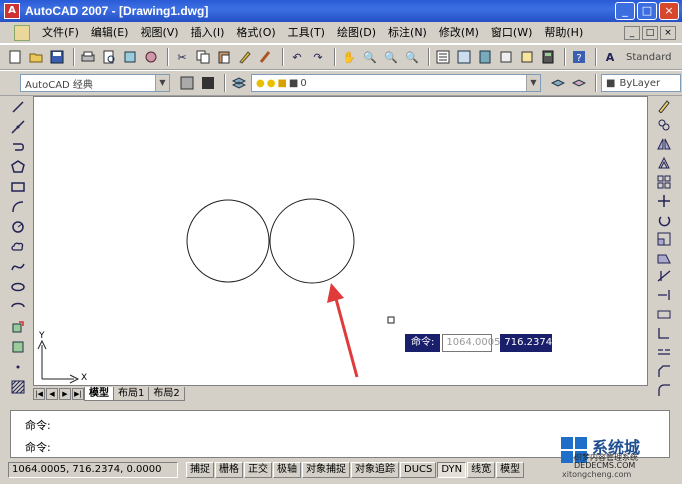 The width and height of the screenshot is (682, 484). Describe the element at coordinates (664, 314) in the screenshot. I see `break-at-point-icon` at that location.